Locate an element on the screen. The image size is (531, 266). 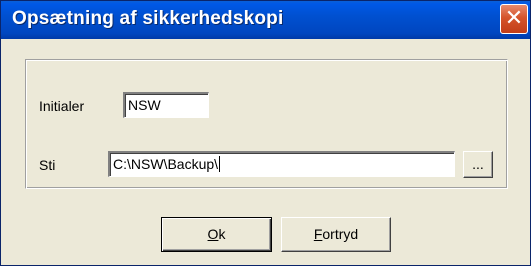
cancel-label-rest: ortryd is located at coordinates (340, 234).